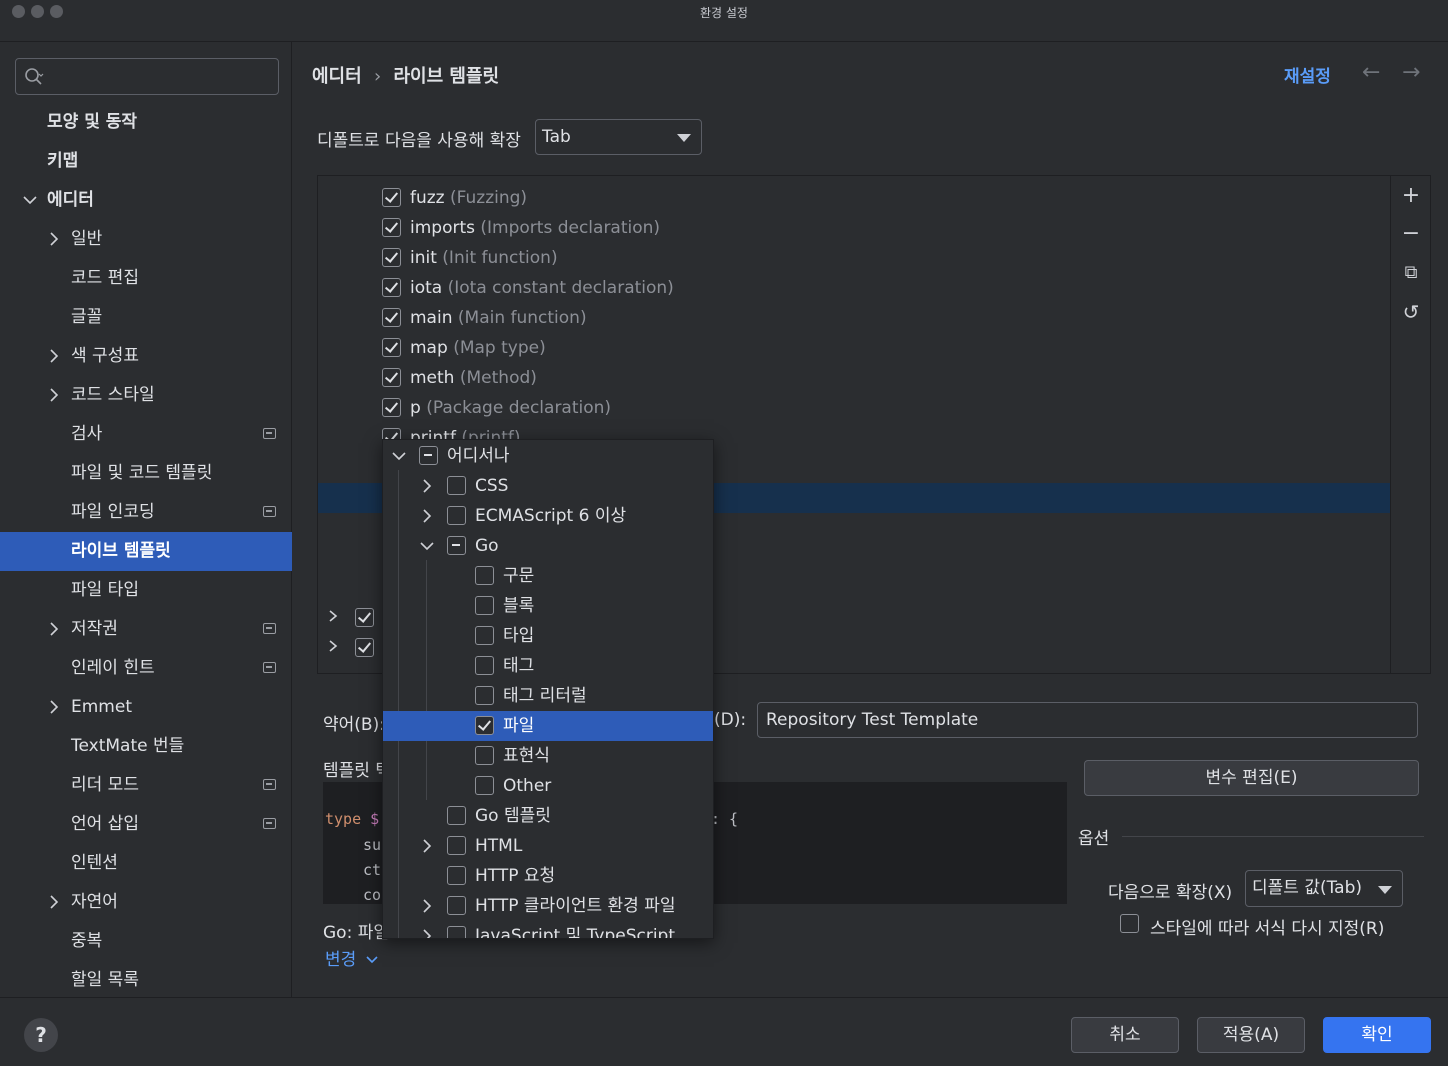 Image resolution: width=1448 pixels, height=1066 pixels. What do you see at coordinates (1324, 888) in the screenshot?
I see `expand-with-option-dropdown: 디폴트 값(Tab)` at bounding box center [1324, 888].